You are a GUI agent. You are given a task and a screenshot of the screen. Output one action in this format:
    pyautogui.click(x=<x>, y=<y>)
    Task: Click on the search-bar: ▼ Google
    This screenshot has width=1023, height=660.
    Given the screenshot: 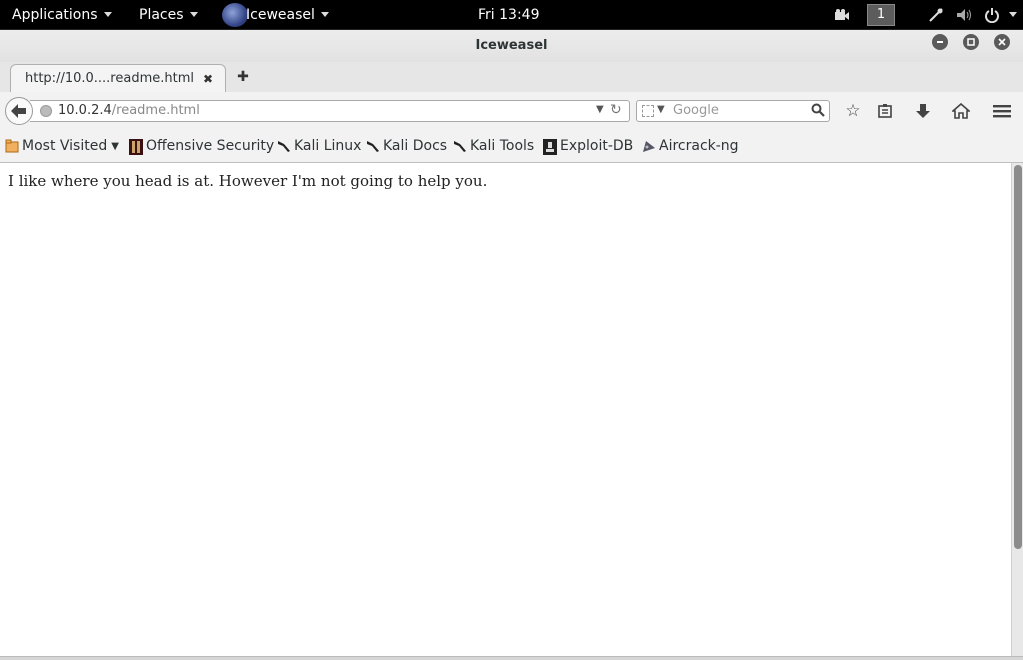 What is the action you would take?
    pyautogui.click(x=733, y=111)
    